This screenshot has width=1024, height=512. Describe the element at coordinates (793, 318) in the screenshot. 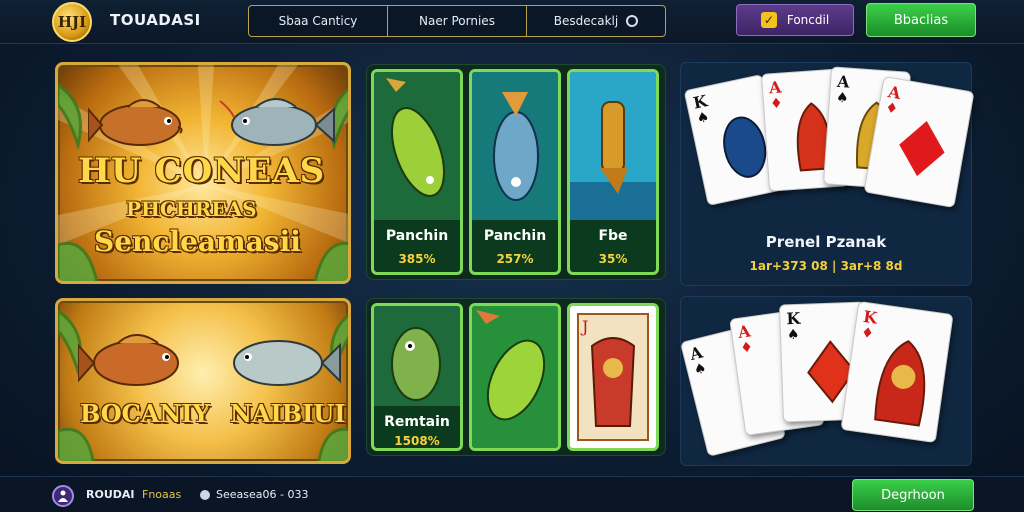

I see `card-rank: K` at that location.